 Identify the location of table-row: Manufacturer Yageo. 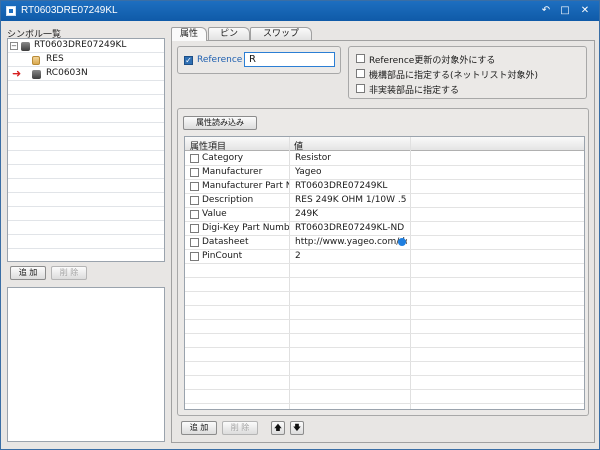
(384, 173).